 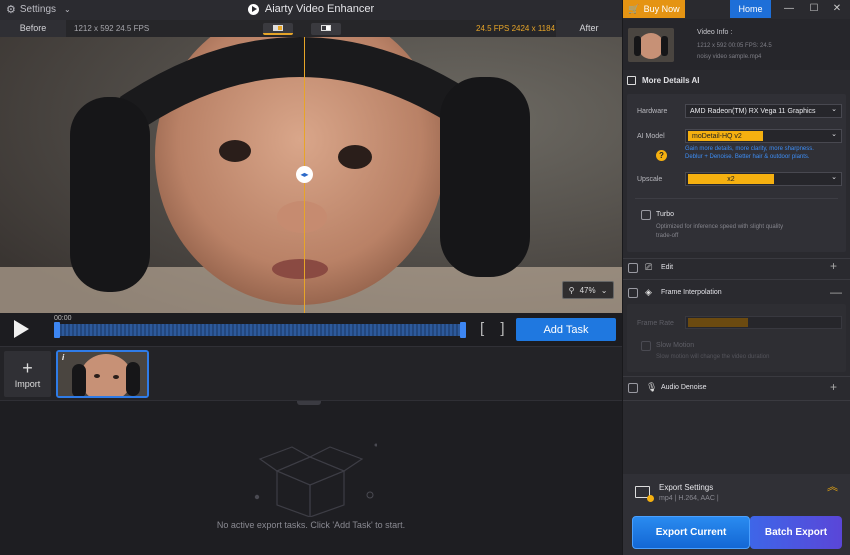 I want to click on more-details-title: More Details AI, so click(x=671, y=80).